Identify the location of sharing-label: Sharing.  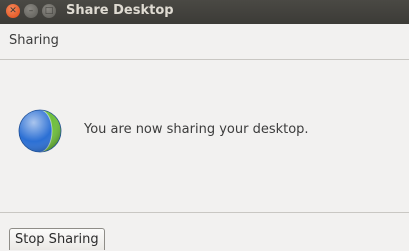
(34, 40).